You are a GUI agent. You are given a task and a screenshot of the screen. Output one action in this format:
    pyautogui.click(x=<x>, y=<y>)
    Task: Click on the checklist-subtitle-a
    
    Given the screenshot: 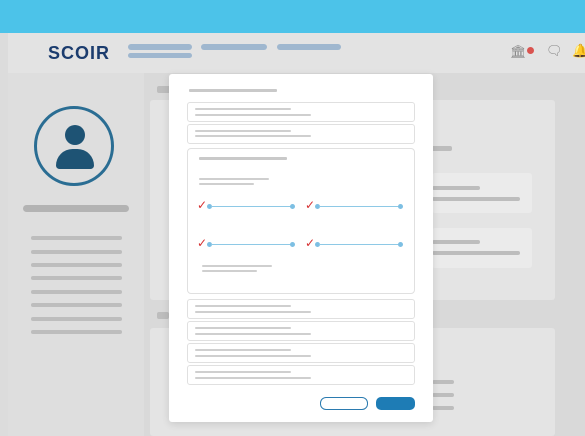 What is the action you would take?
    pyautogui.click(x=234, y=179)
    